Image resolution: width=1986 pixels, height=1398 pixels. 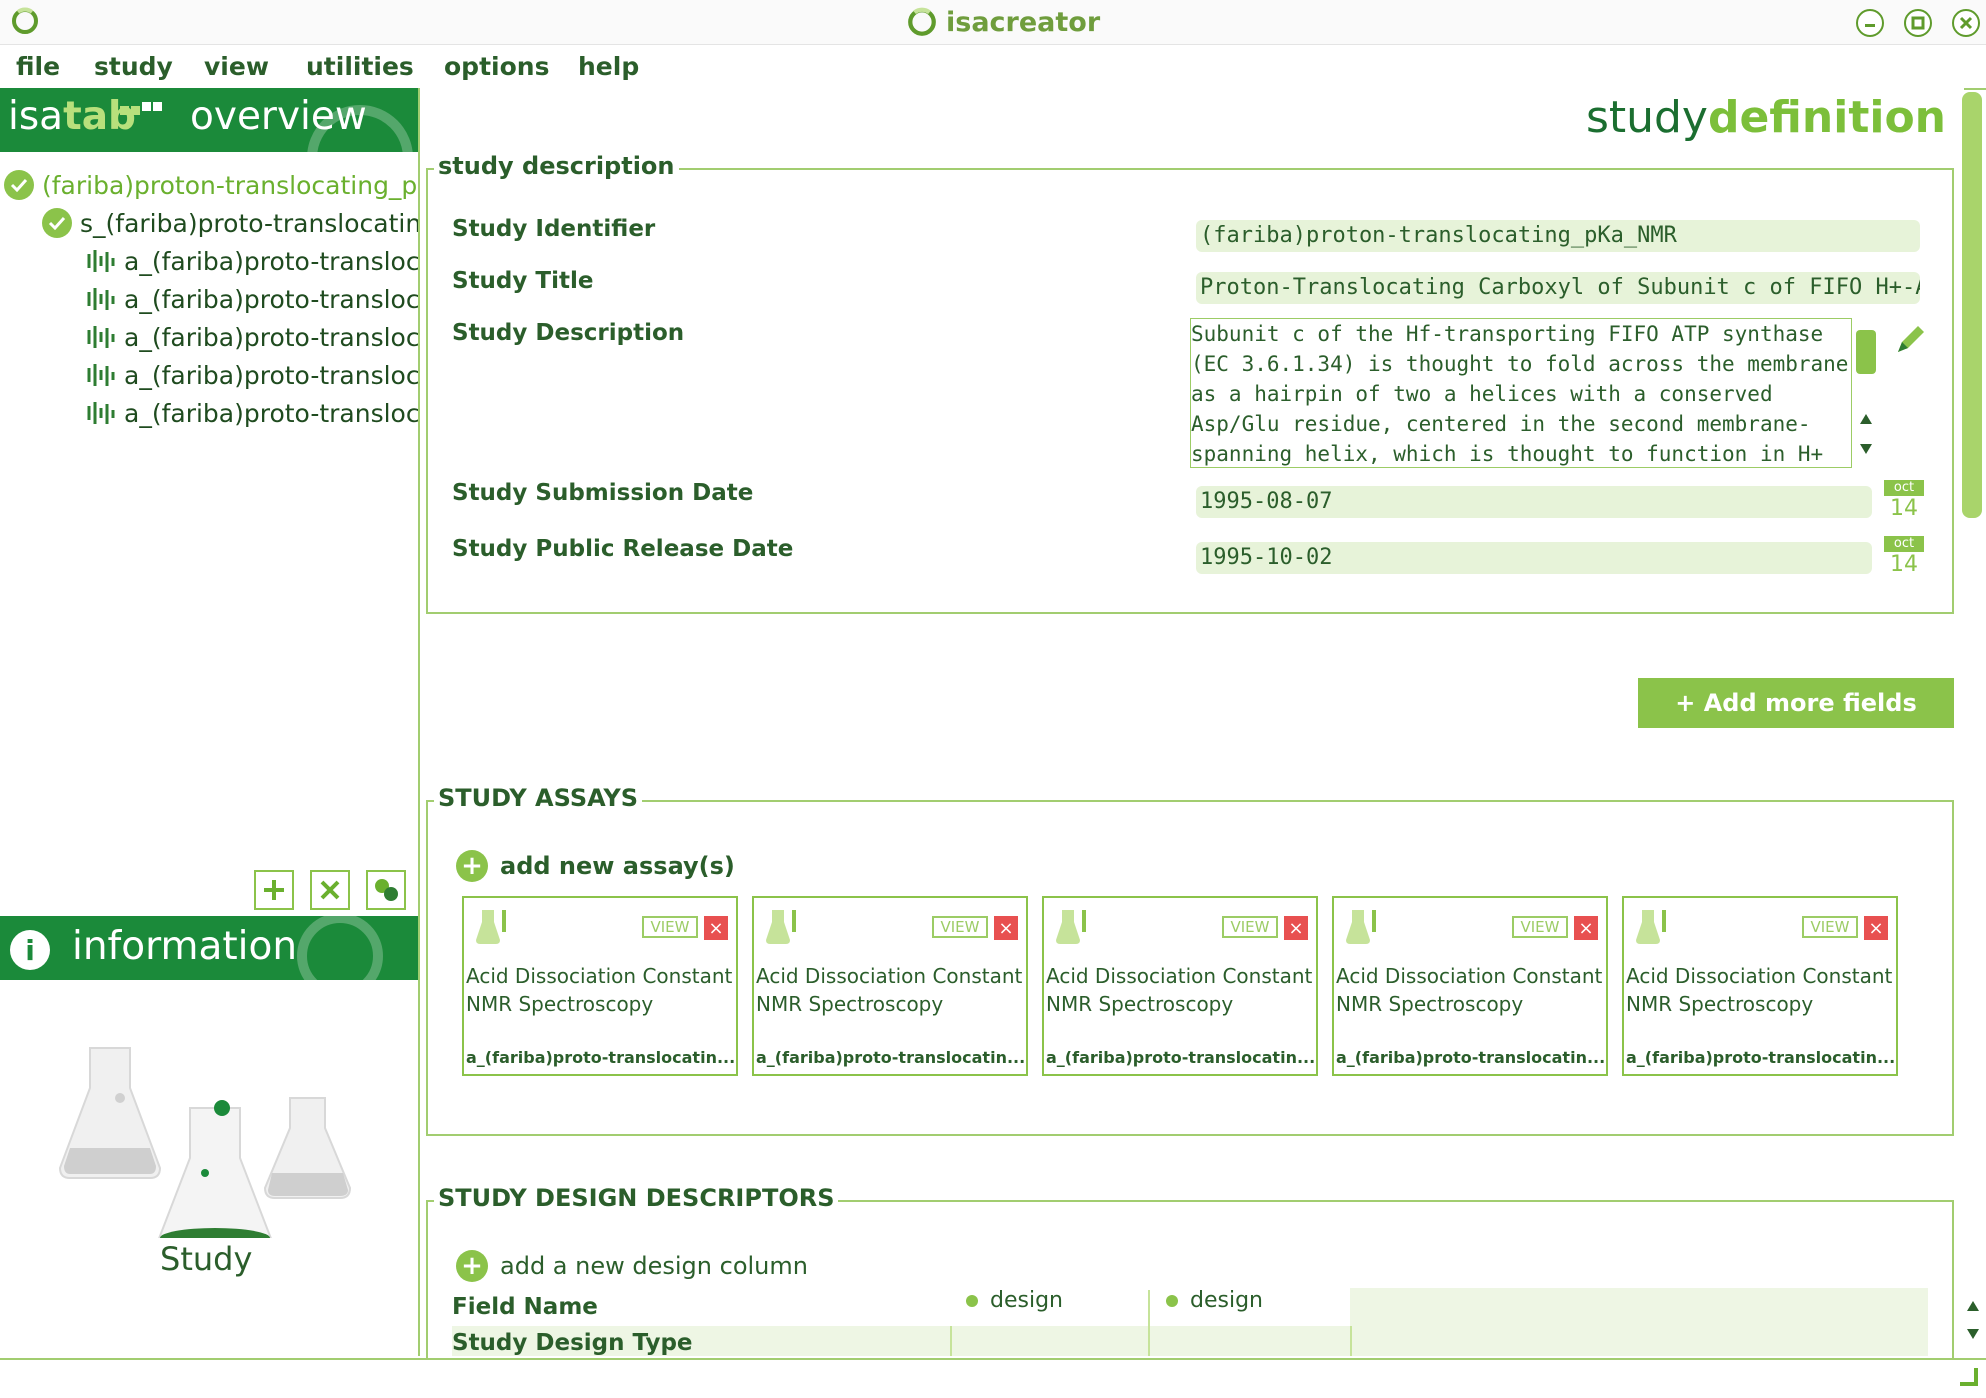 What do you see at coordinates (568, 333) in the screenshot?
I see `study-description-label: Study Description` at bounding box center [568, 333].